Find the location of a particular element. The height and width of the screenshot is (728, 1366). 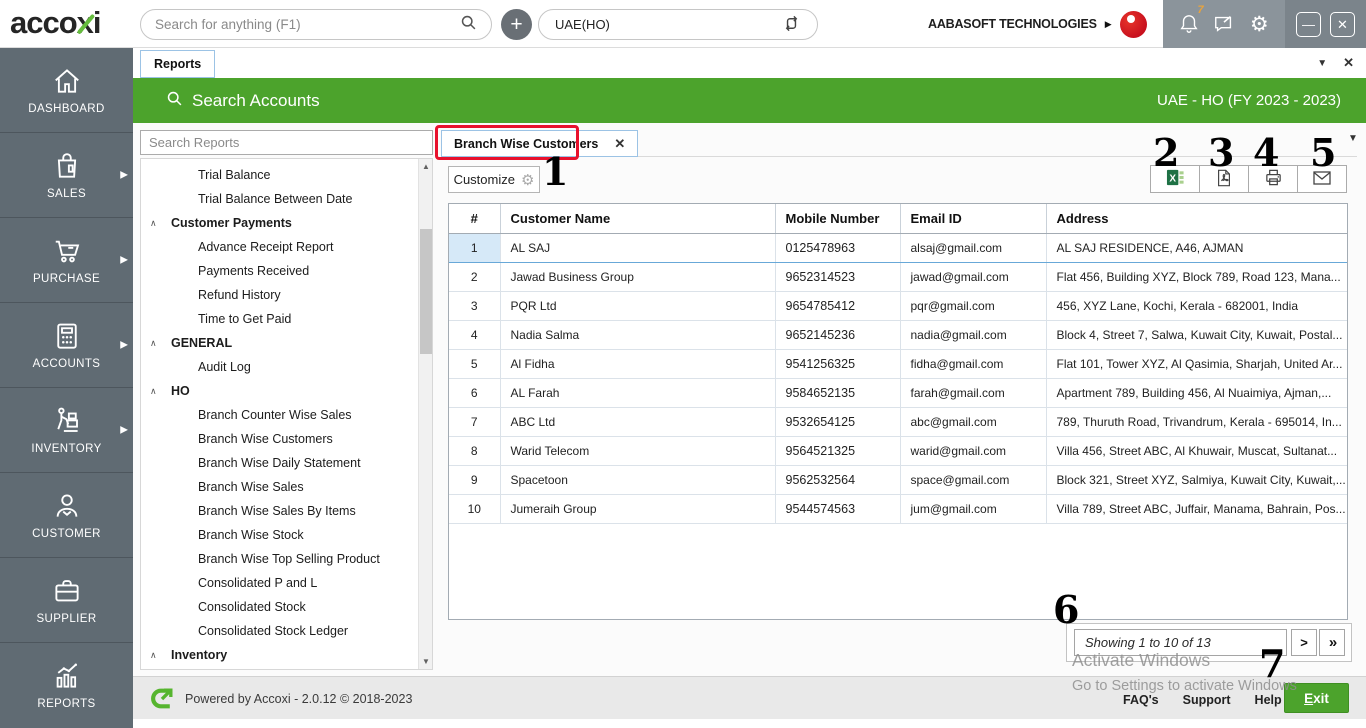

footer-link-help: Help is located at coordinates (1268, 700).